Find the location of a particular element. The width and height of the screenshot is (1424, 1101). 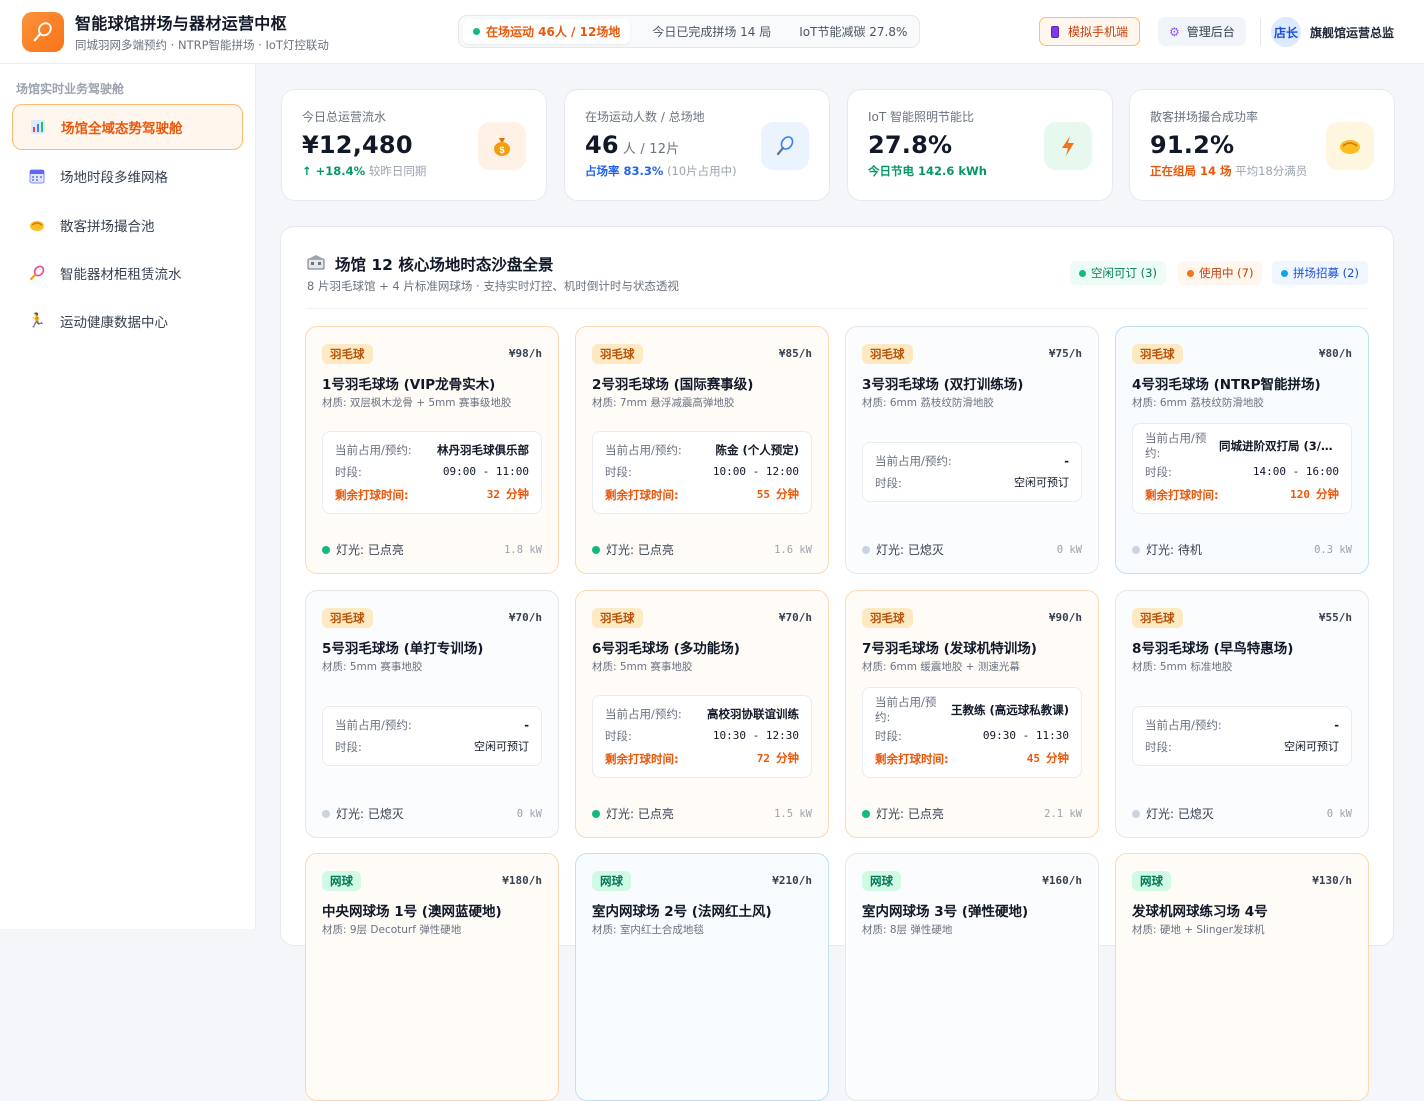

remaining-value: 72 分钟 is located at coordinates (777, 758).